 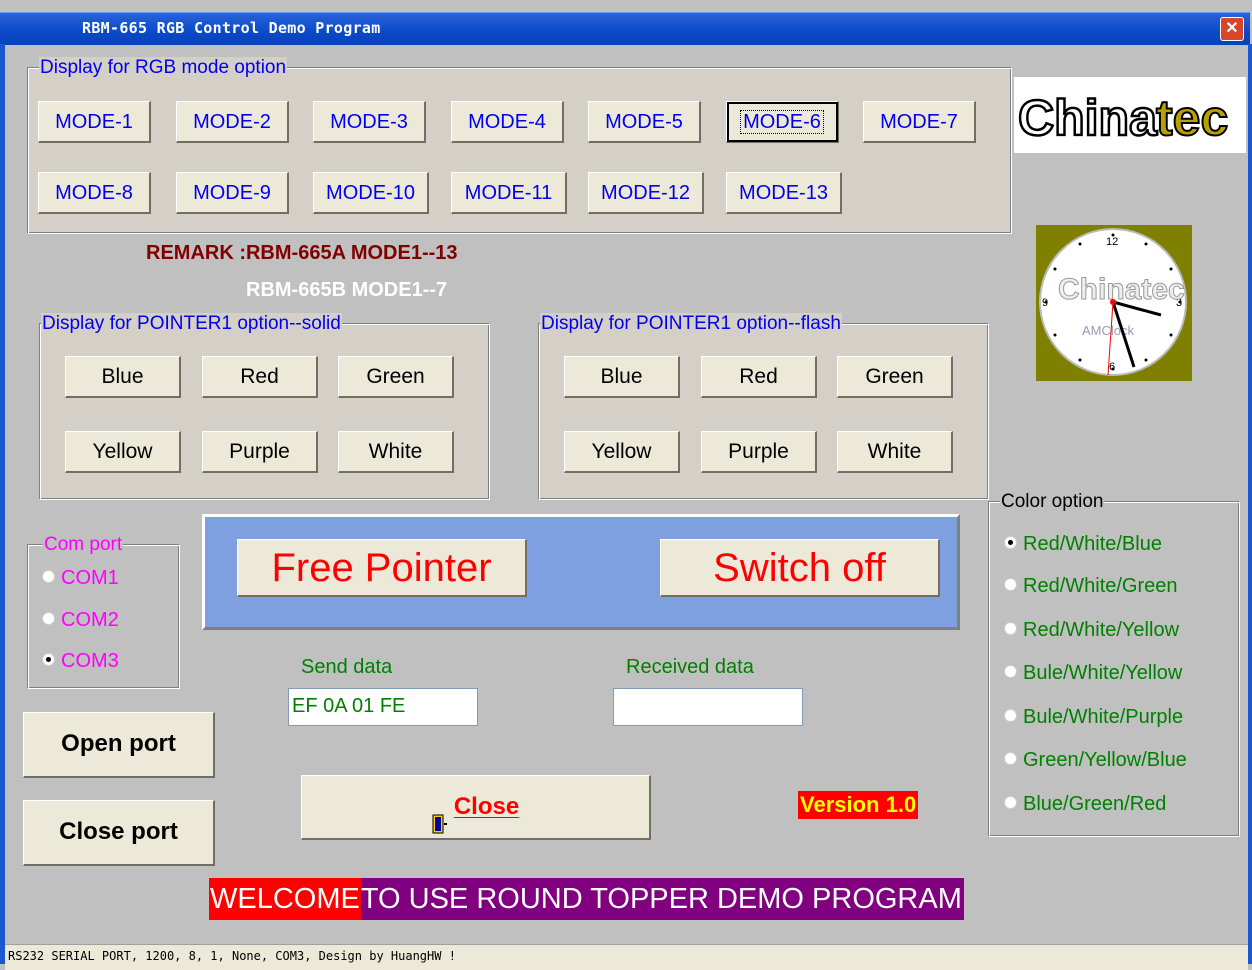 What do you see at coordinates (119, 833) in the screenshot?
I see `close-port-button: Close port` at bounding box center [119, 833].